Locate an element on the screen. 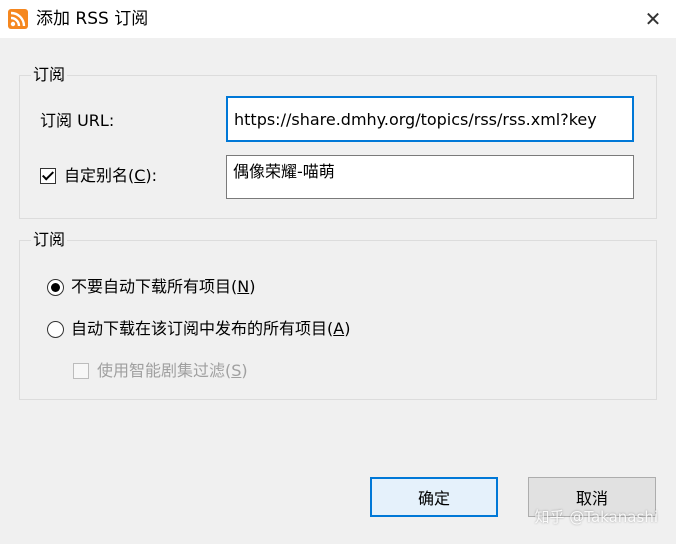  alias-checkbox is located at coordinates (48, 176).